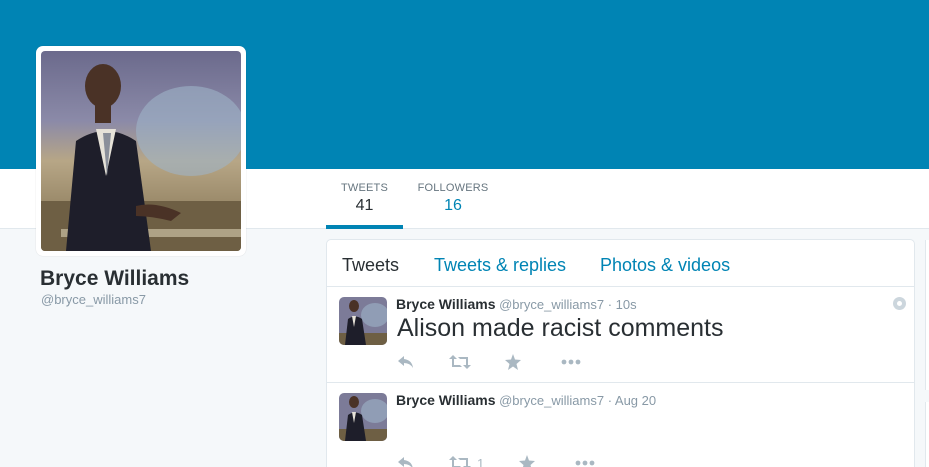 The image size is (929, 467). What do you see at coordinates (622, 304) in the screenshot?
I see `tweet-timestamp: · 10s` at bounding box center [622, 304].